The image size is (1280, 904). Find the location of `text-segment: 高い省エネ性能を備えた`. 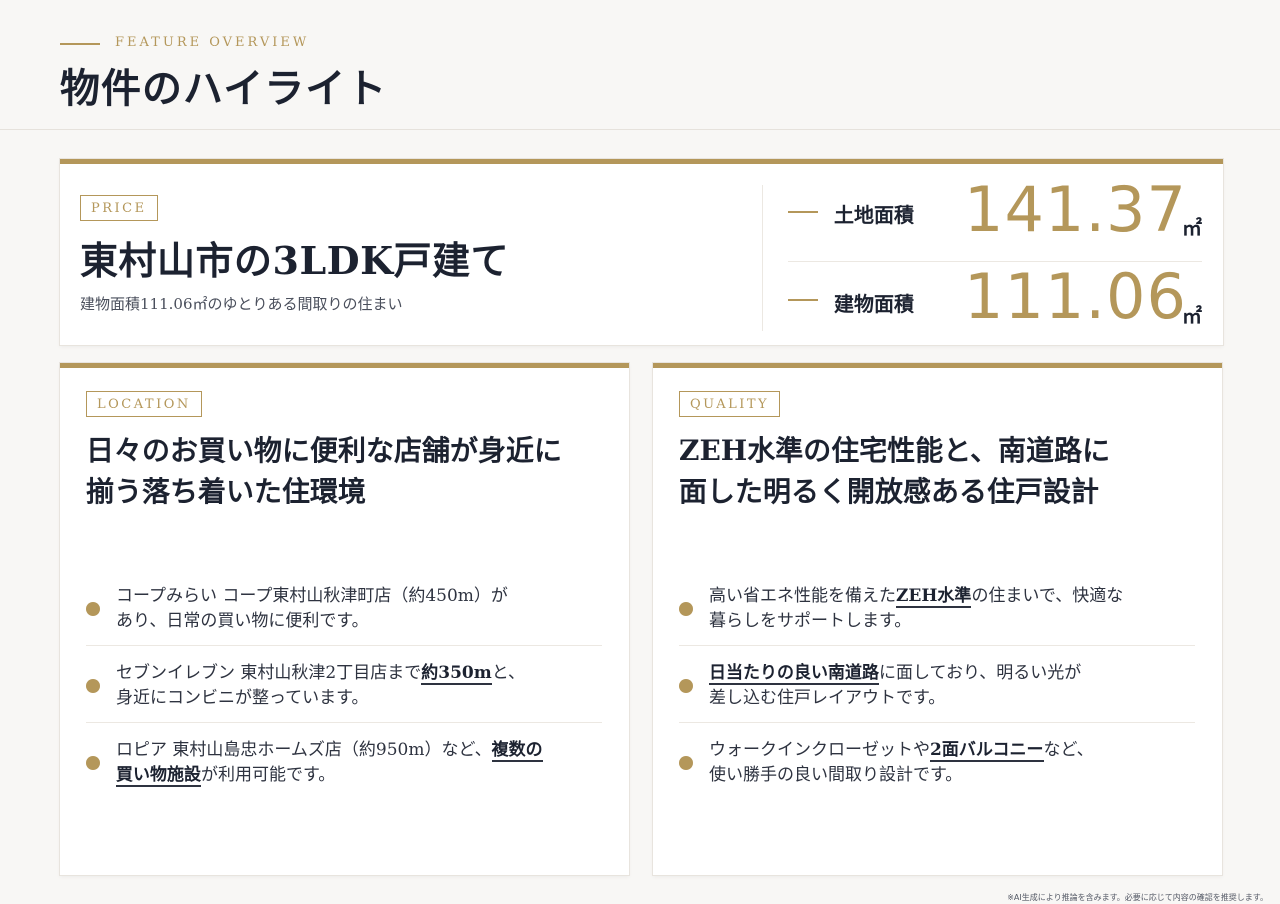

text-segment: 高い省エネ性能を備えた is located at coordinates (802, 596).